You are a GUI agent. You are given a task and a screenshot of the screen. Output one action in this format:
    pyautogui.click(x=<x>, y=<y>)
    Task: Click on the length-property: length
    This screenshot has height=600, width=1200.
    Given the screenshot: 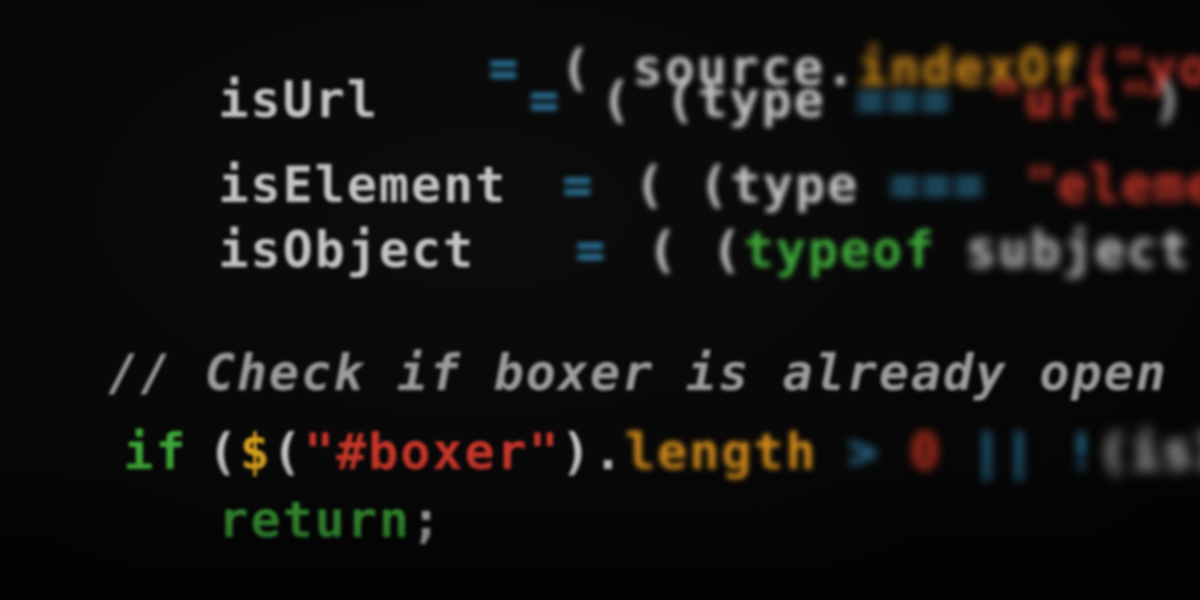 What is the action you would take?
    pyautogui.click(x=721, y=452)
    